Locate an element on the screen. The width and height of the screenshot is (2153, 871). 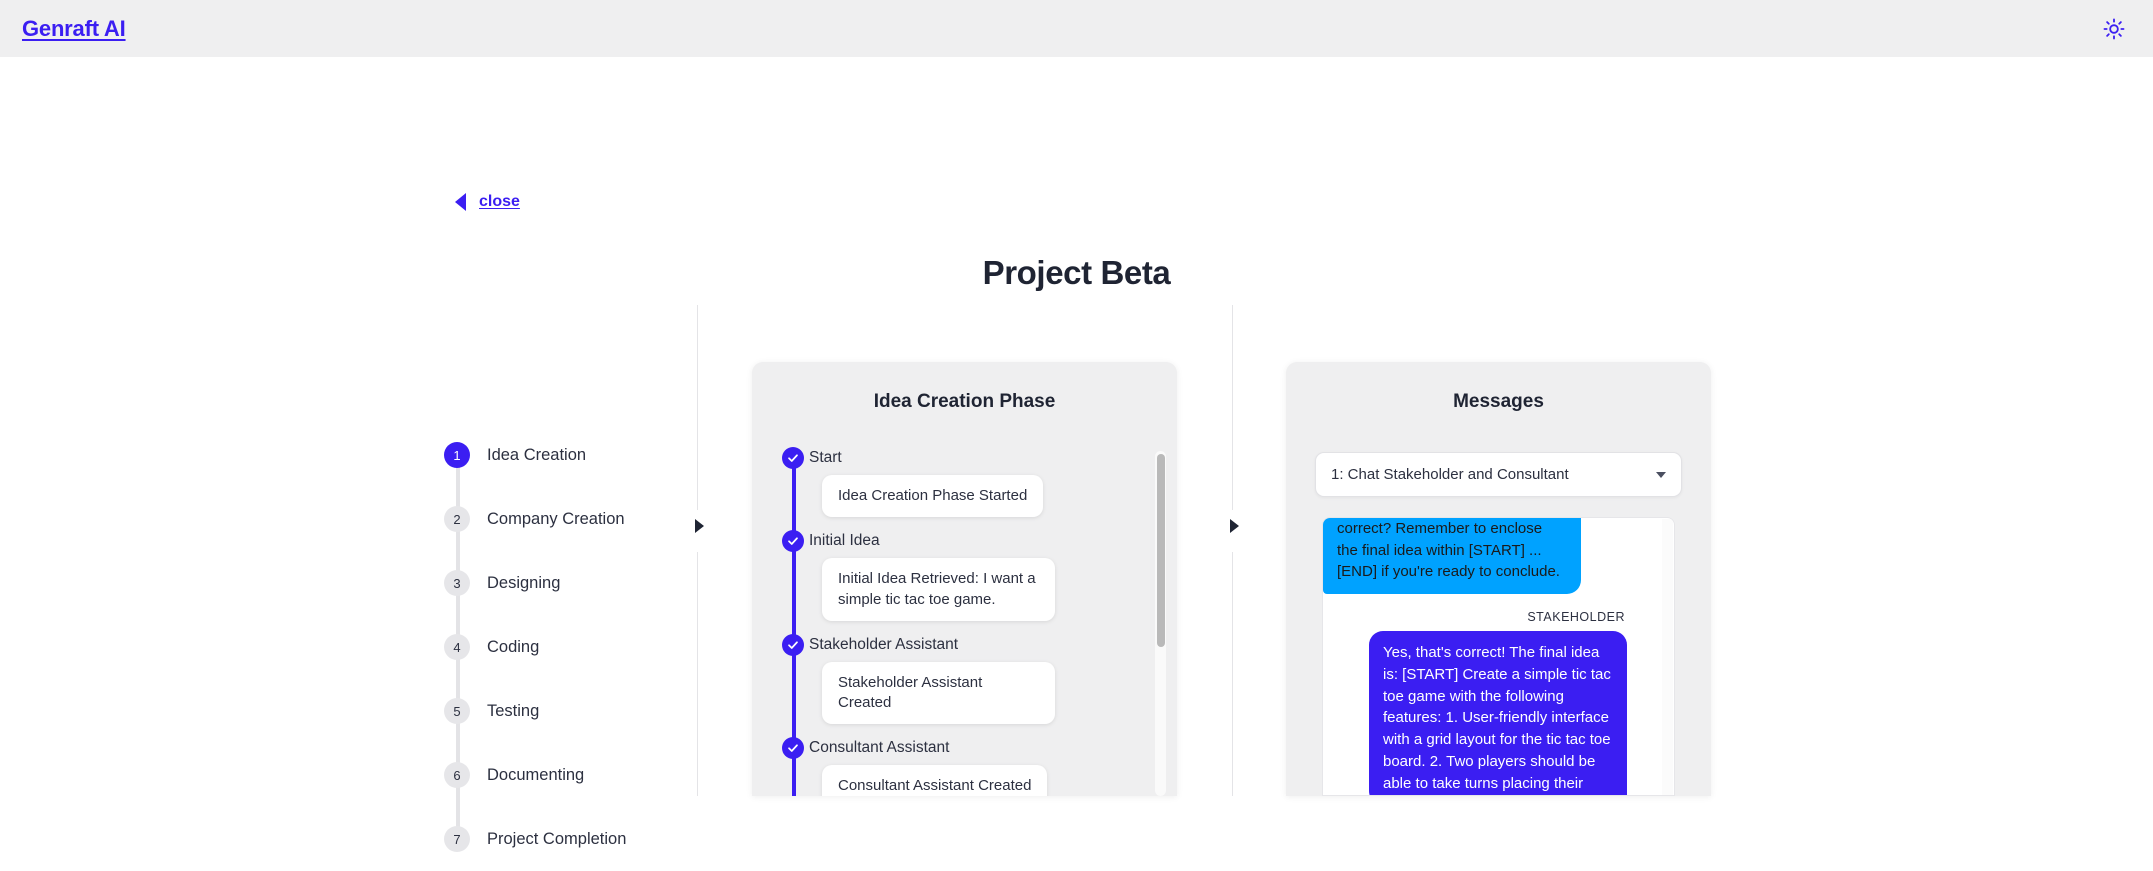
stepper-item-testing: 5 Testing is located at coordinates (560, 727).